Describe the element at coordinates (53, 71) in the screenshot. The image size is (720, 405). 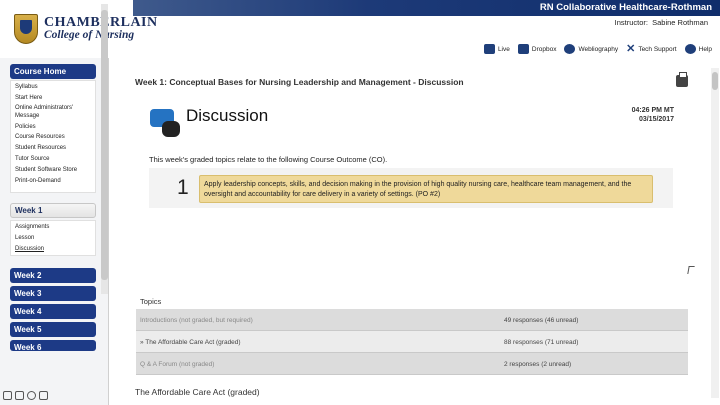
I see `course-home-button: Course Home` at that location.